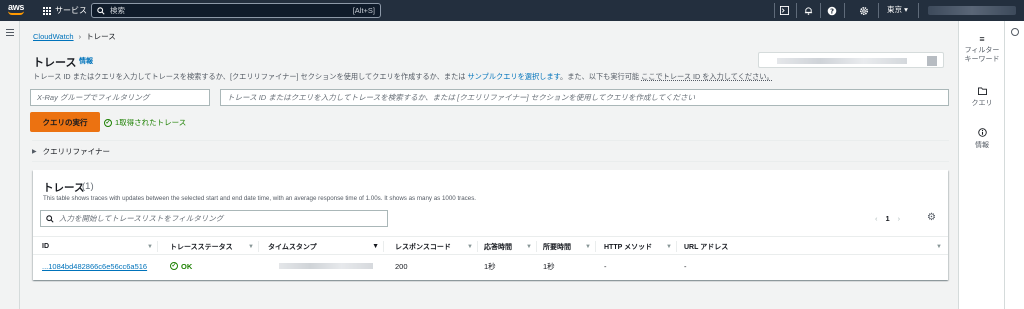 This screenshot has height=309, width=1024. Describe the element at coordinates (605, 266) in the screenshot. I see `http-method-cell: -` at that location.